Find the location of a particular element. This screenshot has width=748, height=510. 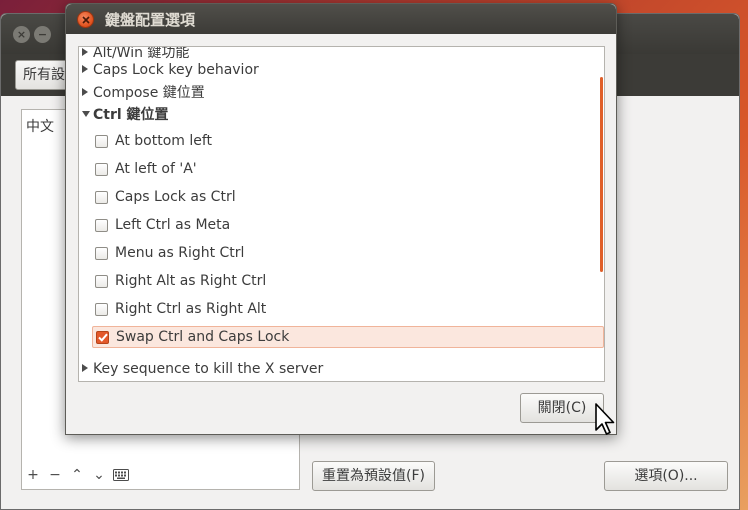

background-minimize-icon: − is located at coordinates (42, 34).